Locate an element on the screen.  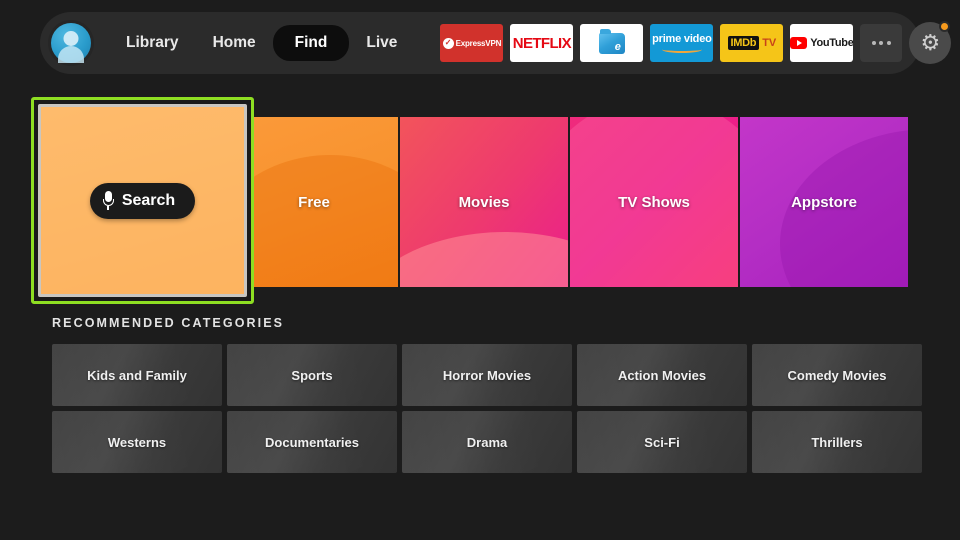
category-horror-movies: Horror Movies is located at coordinates (487, 375).